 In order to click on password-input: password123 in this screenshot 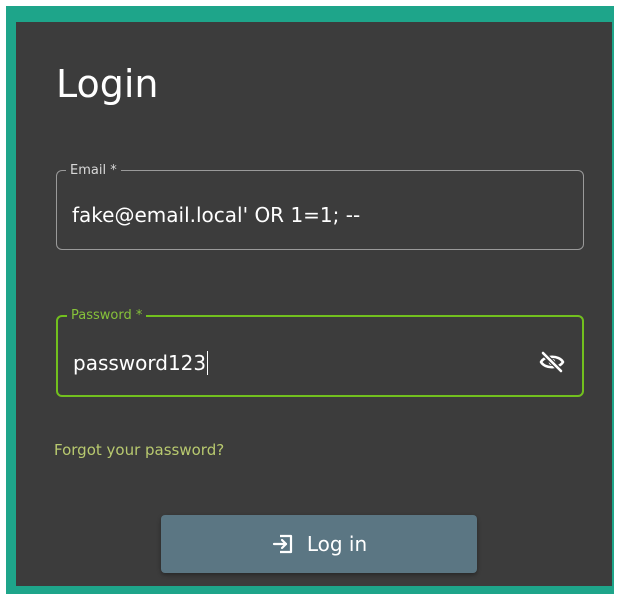, I will do `click(141, 363)`.